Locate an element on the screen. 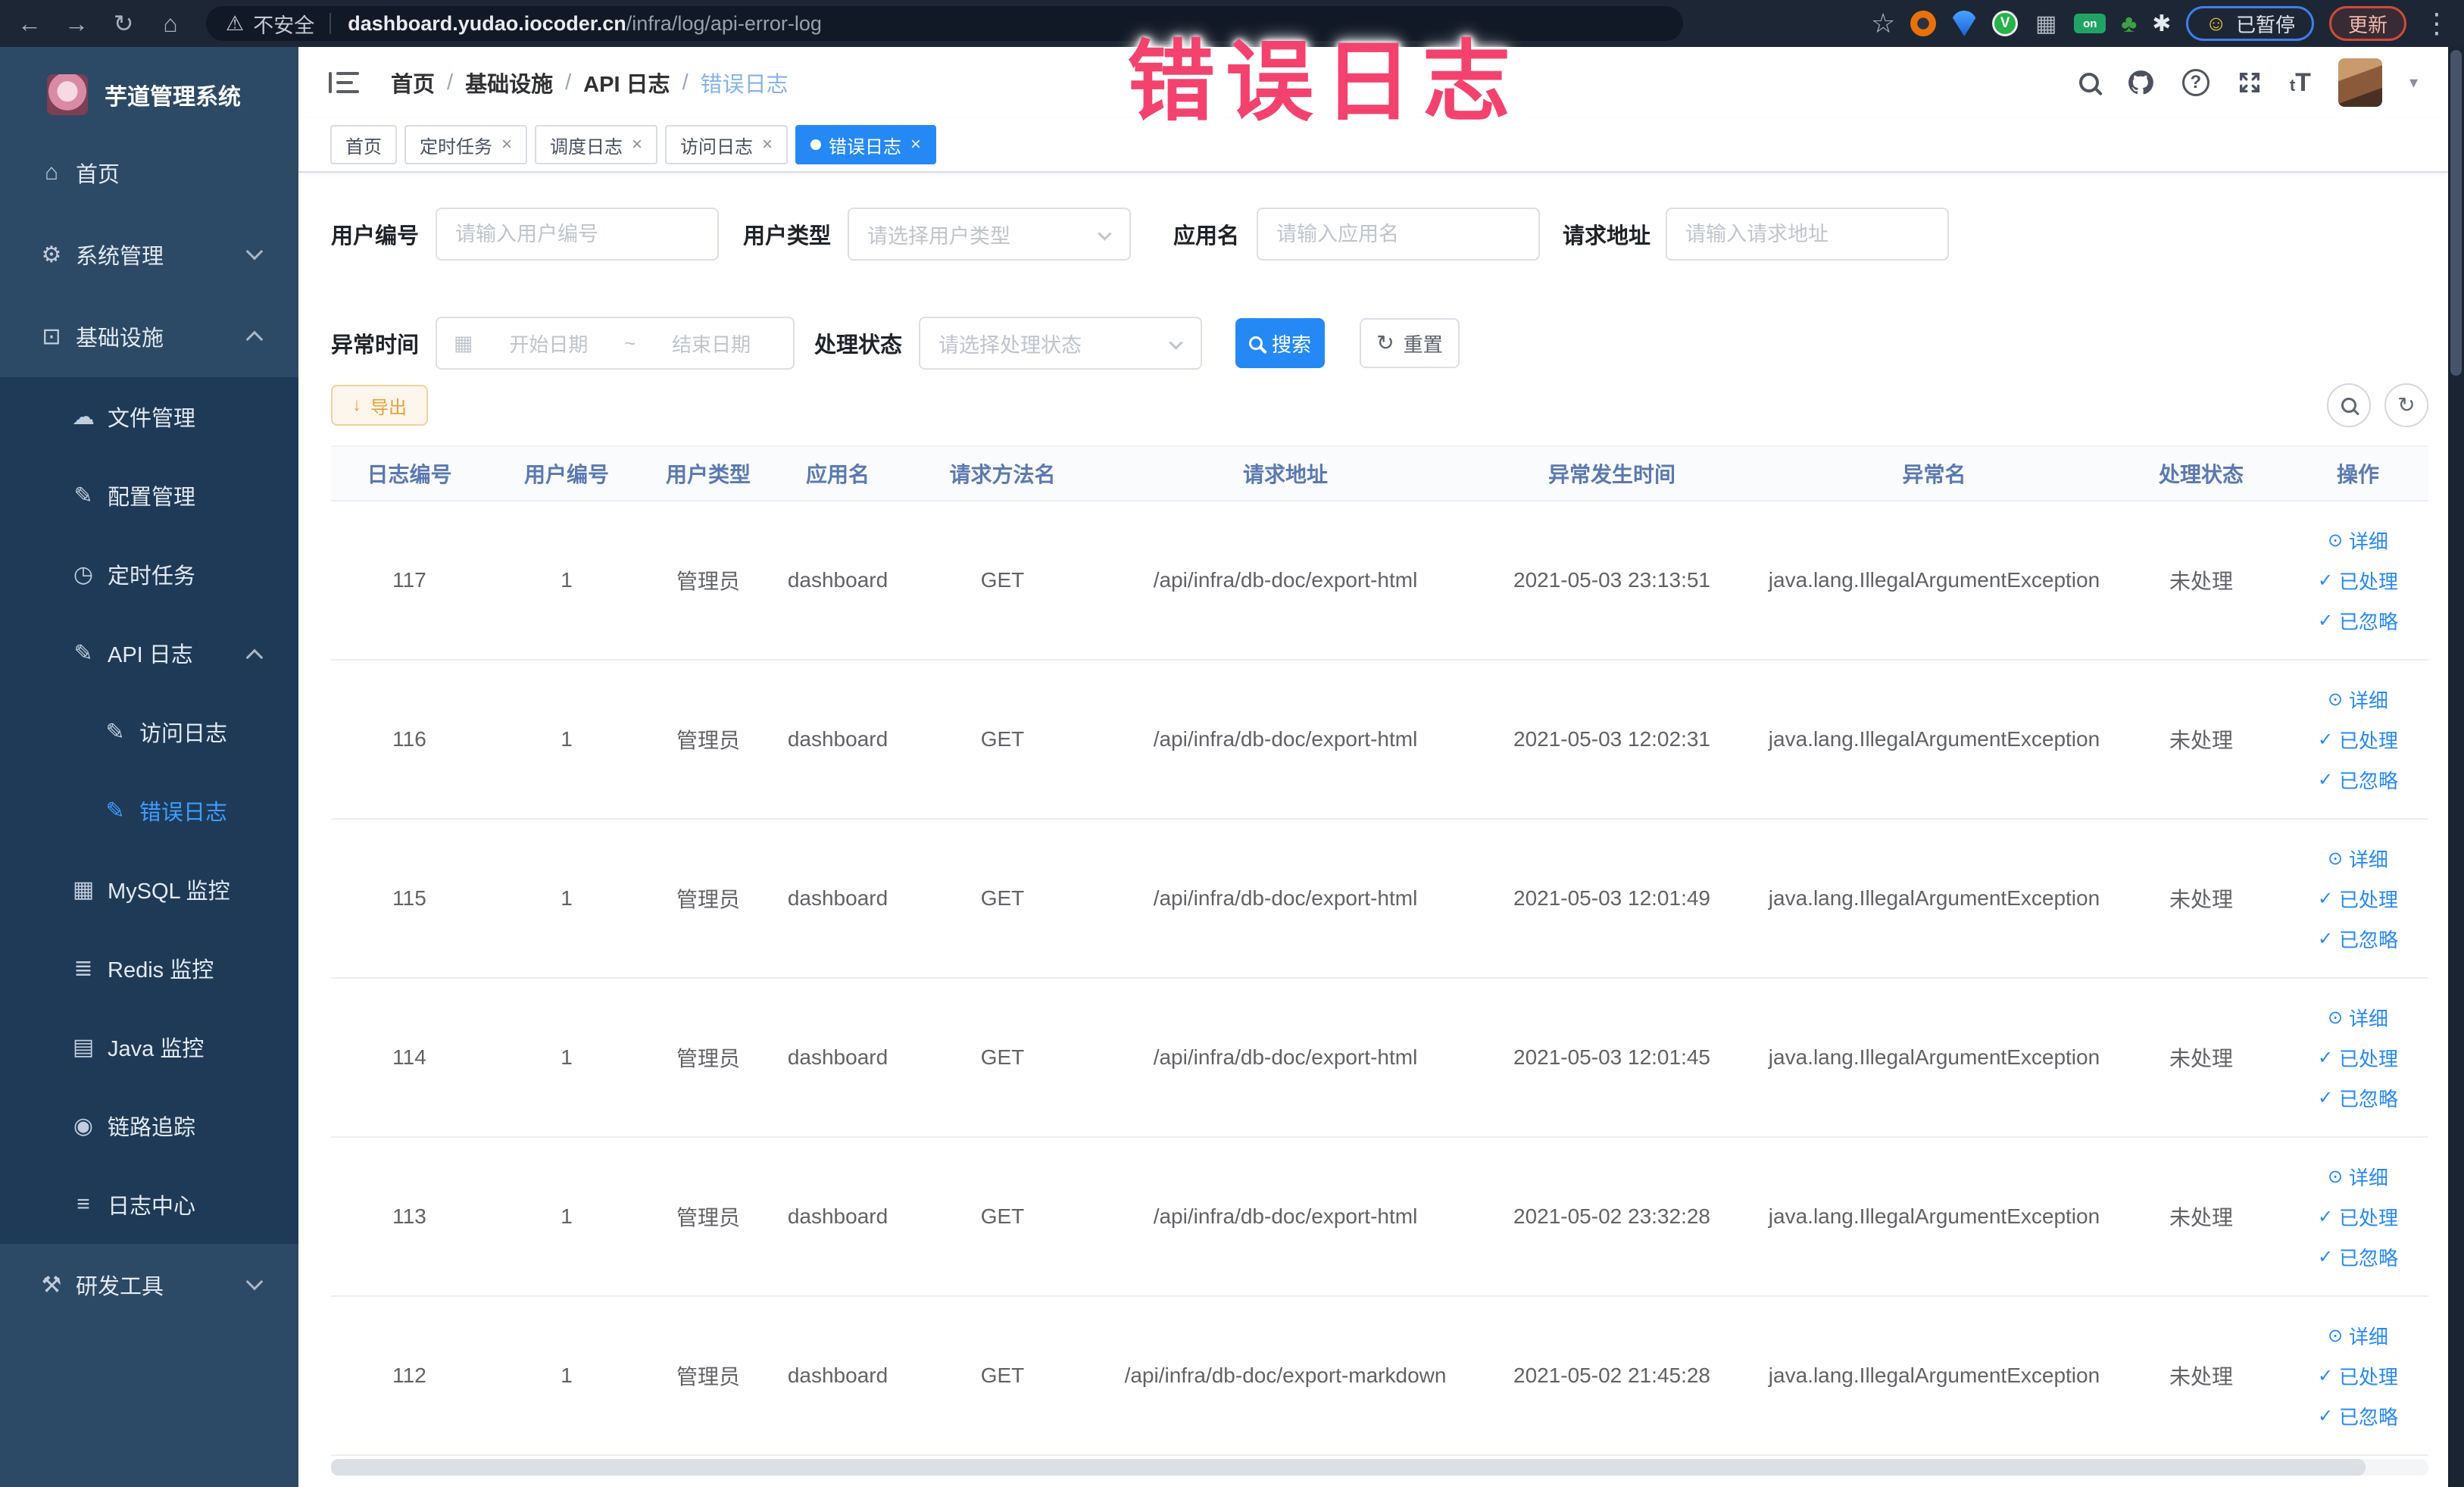 The image size is (2464, 1487). sidebar-item-label: 链路追踪 is located at coordinates (152, 1128).